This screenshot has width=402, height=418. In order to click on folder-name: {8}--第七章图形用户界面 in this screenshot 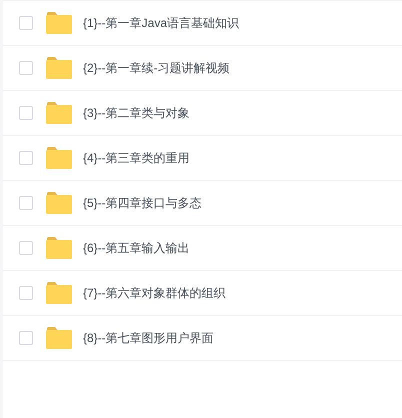, I will do `click(148, 338)`.